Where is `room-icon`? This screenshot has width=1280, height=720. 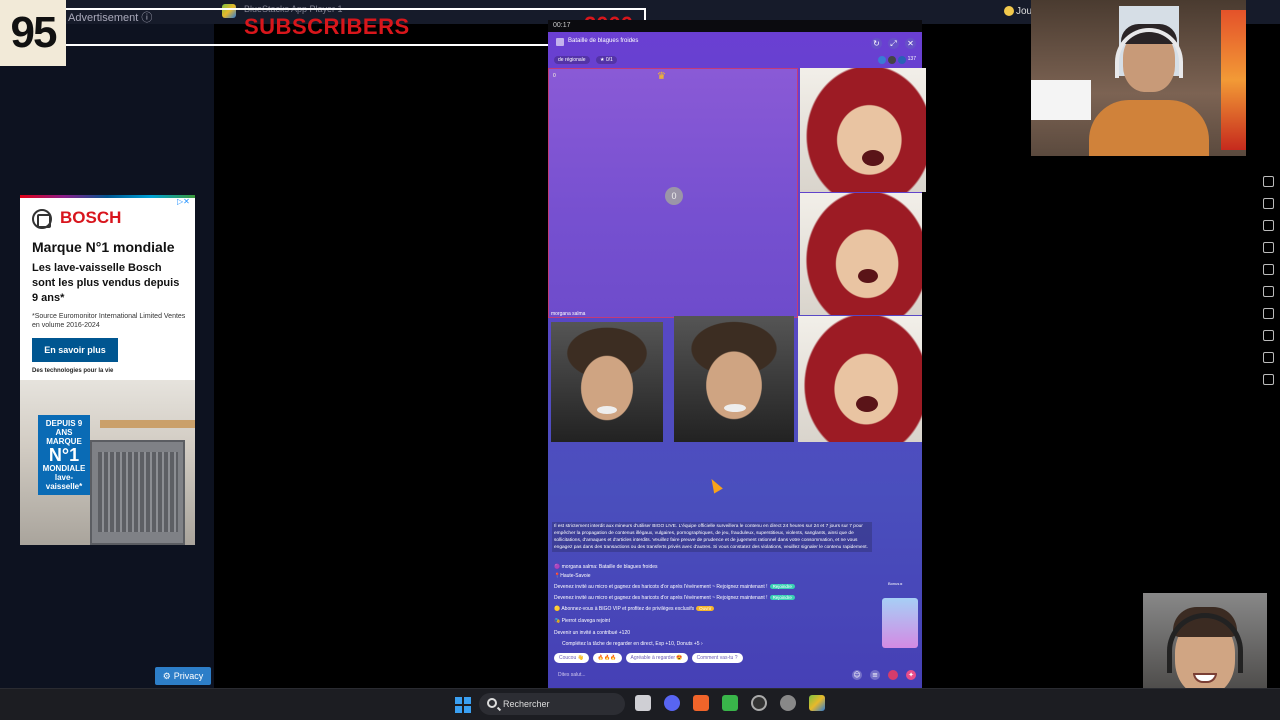 room-icon is located at coordinates (560, 42).